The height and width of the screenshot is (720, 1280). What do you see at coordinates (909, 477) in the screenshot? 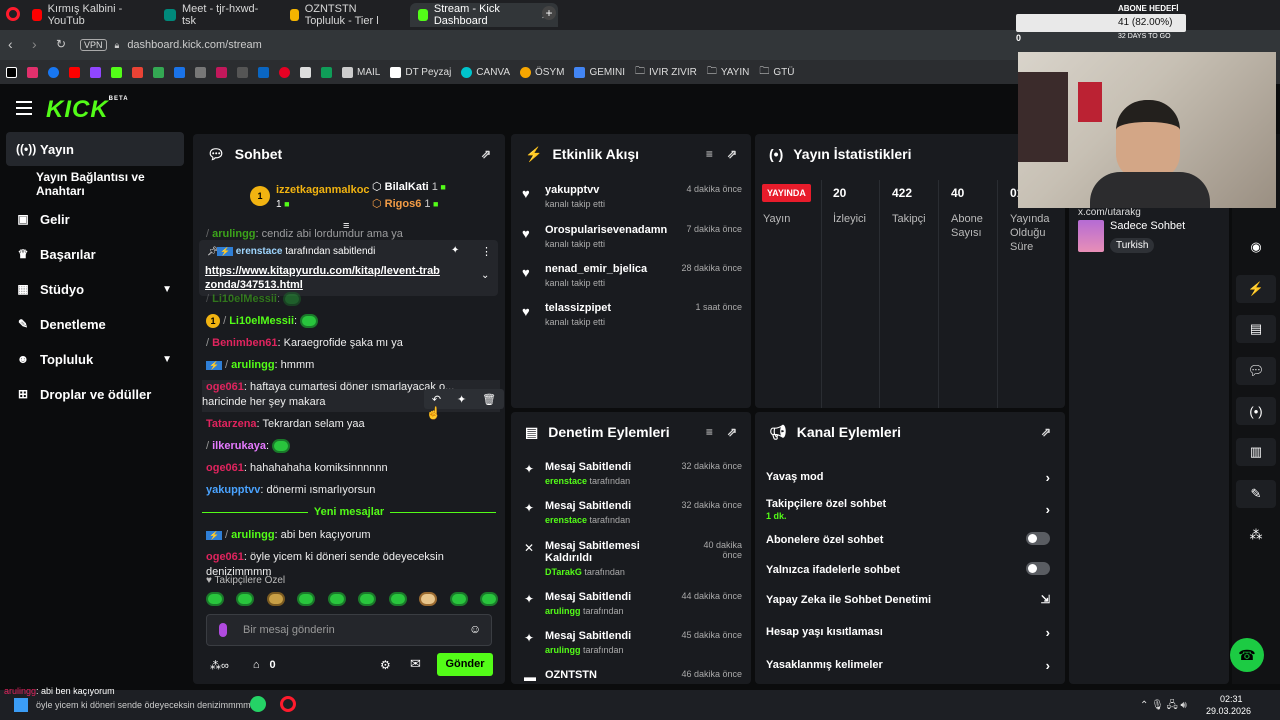
I see `slow-mode-row: Yavaş mod ›` at bounding box center [909, 477].